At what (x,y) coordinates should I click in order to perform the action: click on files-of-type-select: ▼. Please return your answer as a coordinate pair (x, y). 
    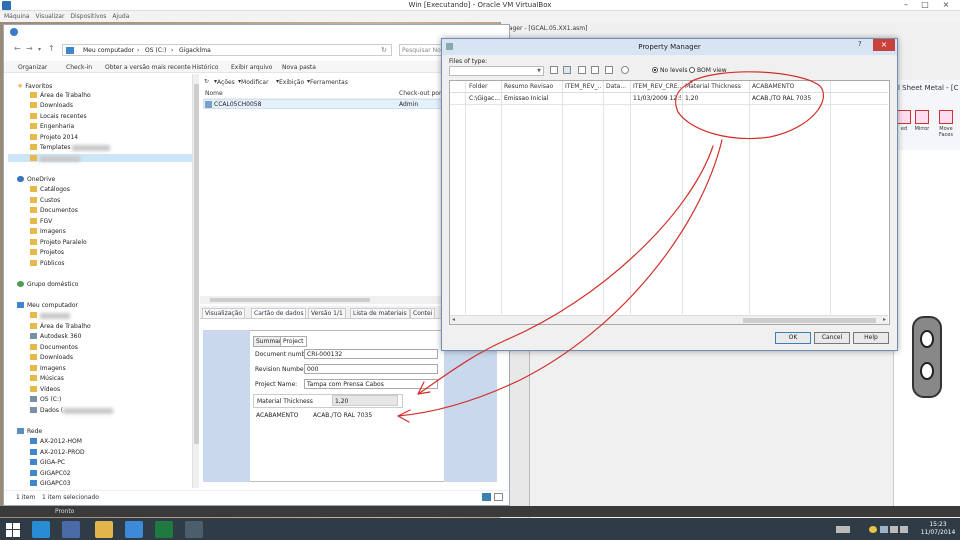
    Looking at the image, I should click on (496, 71).